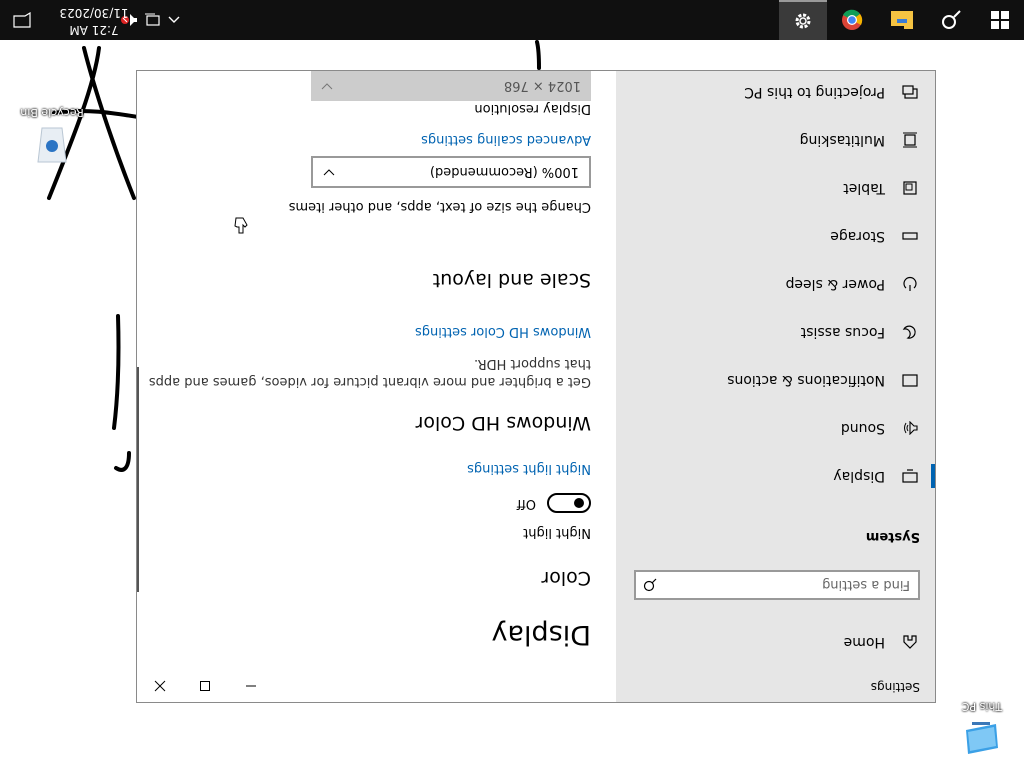 The image size is (1024, 768). I want to click on sidebar-item-sound: Sound, so click(775, 428).